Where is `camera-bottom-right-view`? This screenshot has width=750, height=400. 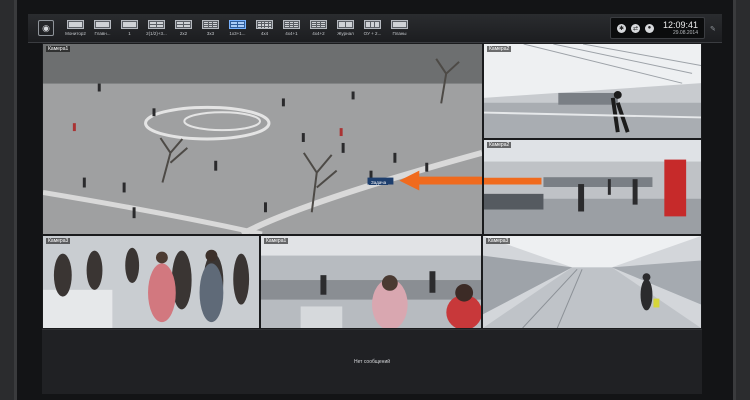
camera-bottom-right-view is located at coordinates (592, 282).